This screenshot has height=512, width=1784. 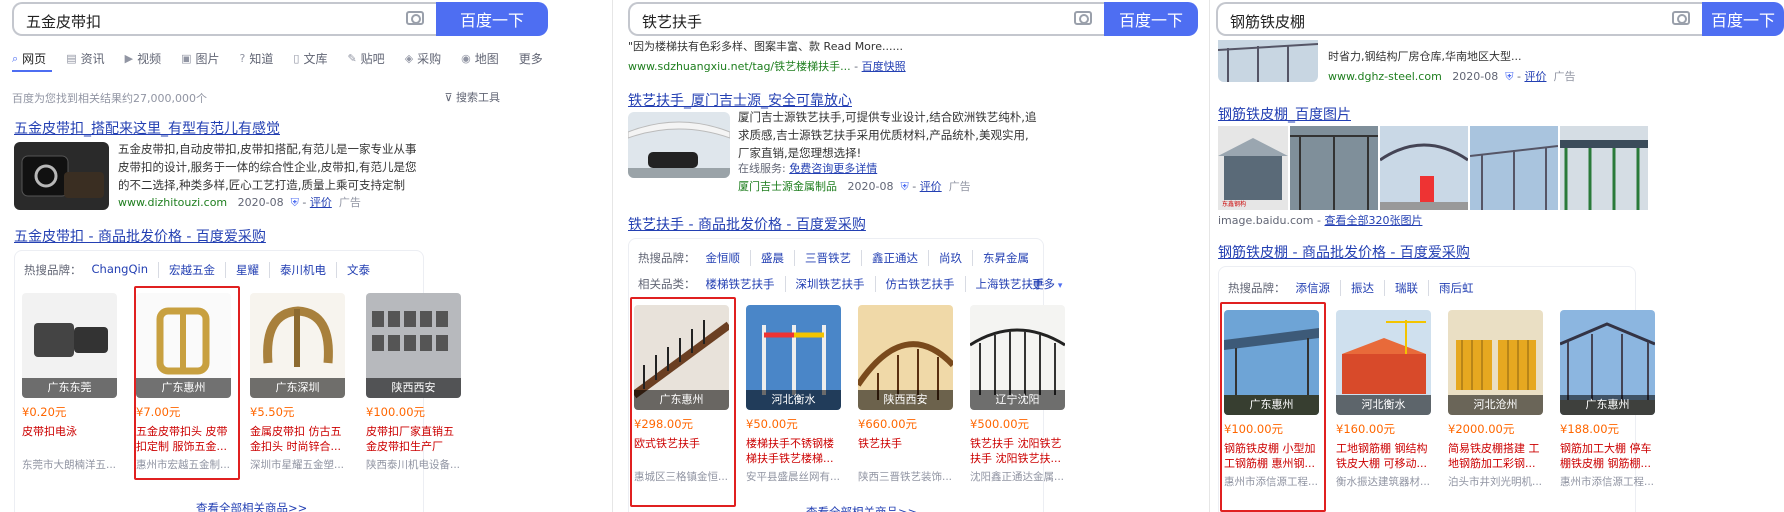 I want to click on product-name: 铁艺扶手, so click(x=905, y=451).